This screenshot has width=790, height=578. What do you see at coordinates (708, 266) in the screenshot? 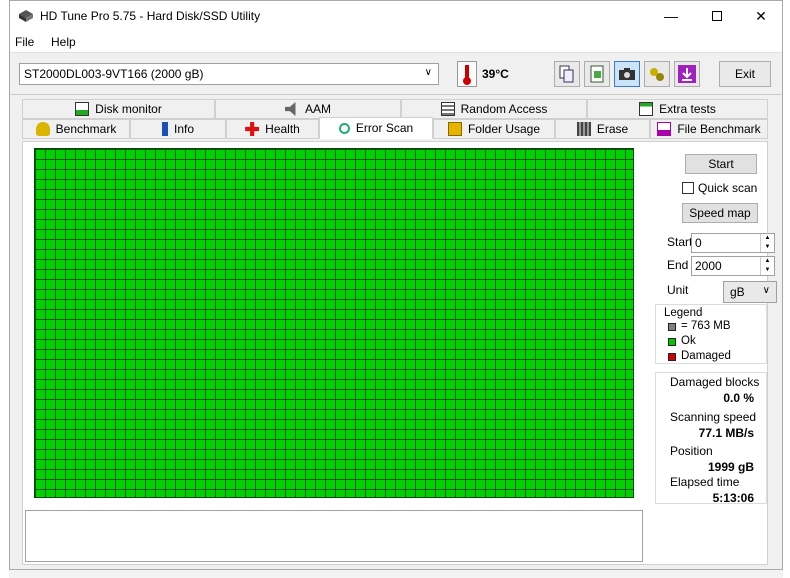
I see `end-value: 2000` at bounding box center [708, 266].